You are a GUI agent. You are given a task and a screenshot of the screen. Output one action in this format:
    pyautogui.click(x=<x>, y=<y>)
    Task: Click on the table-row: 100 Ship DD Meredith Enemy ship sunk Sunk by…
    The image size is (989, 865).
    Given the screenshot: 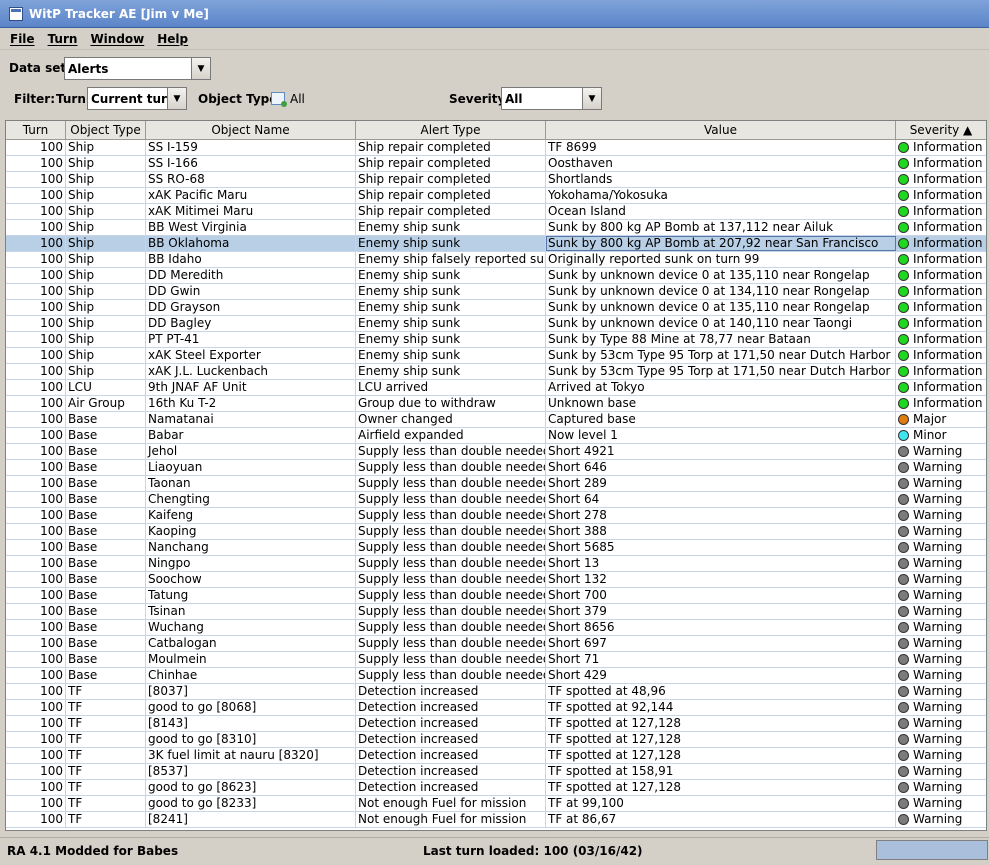 What is the action you would take?
    pyautogui.click(x=496, y=276)
    